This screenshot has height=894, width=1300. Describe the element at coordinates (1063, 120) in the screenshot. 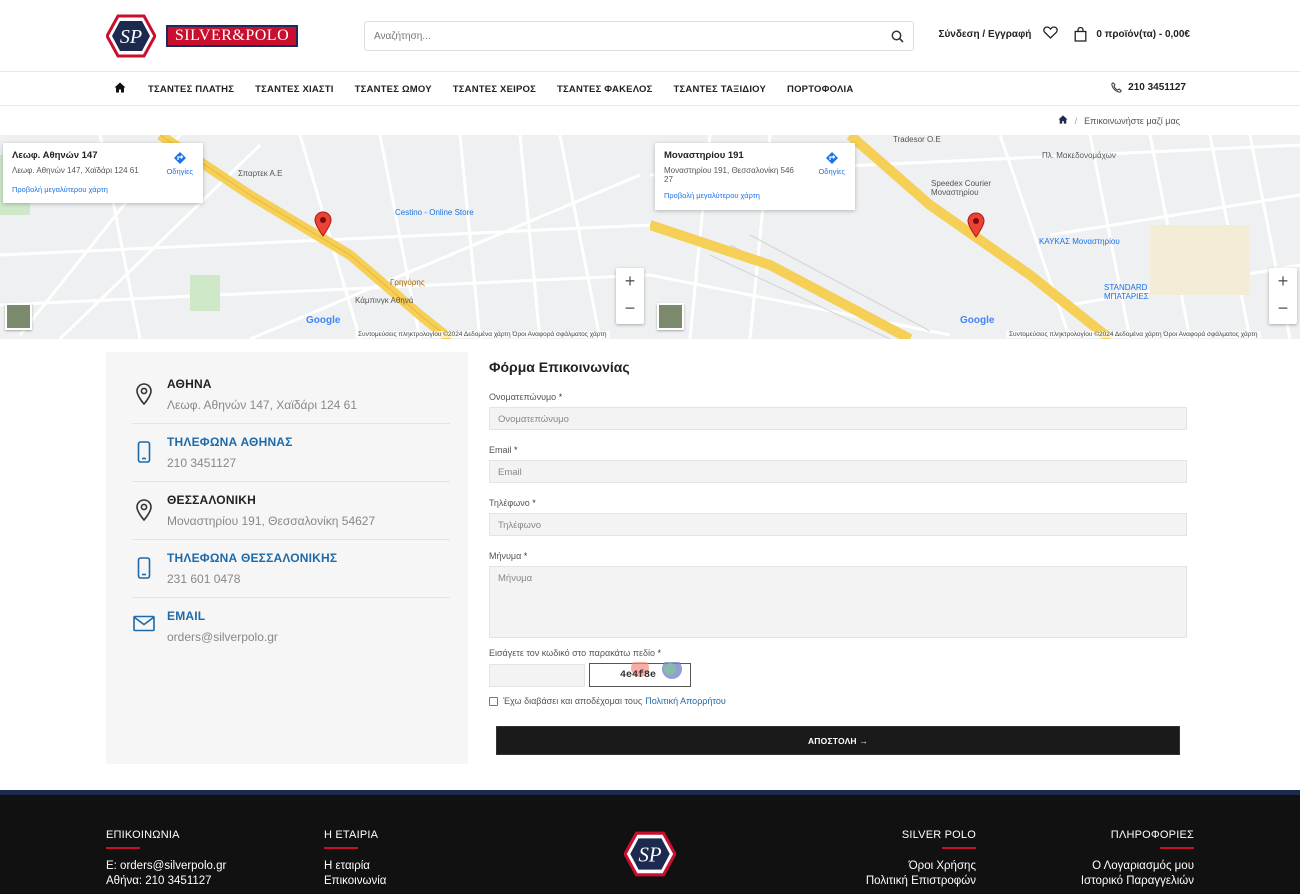

I see `breadcrumb-home-icon` at that location.